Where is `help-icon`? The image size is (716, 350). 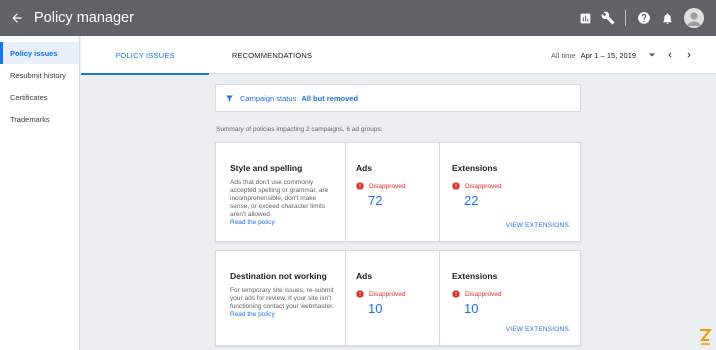
help-icon is located at coordinates (644, 18).